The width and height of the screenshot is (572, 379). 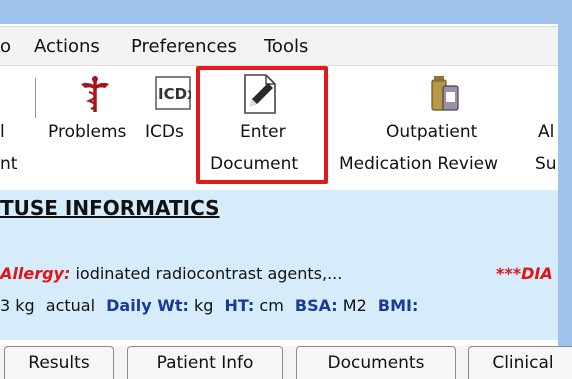 I want to click on daily-wt-unit: kg, so click(x=203, y=305).